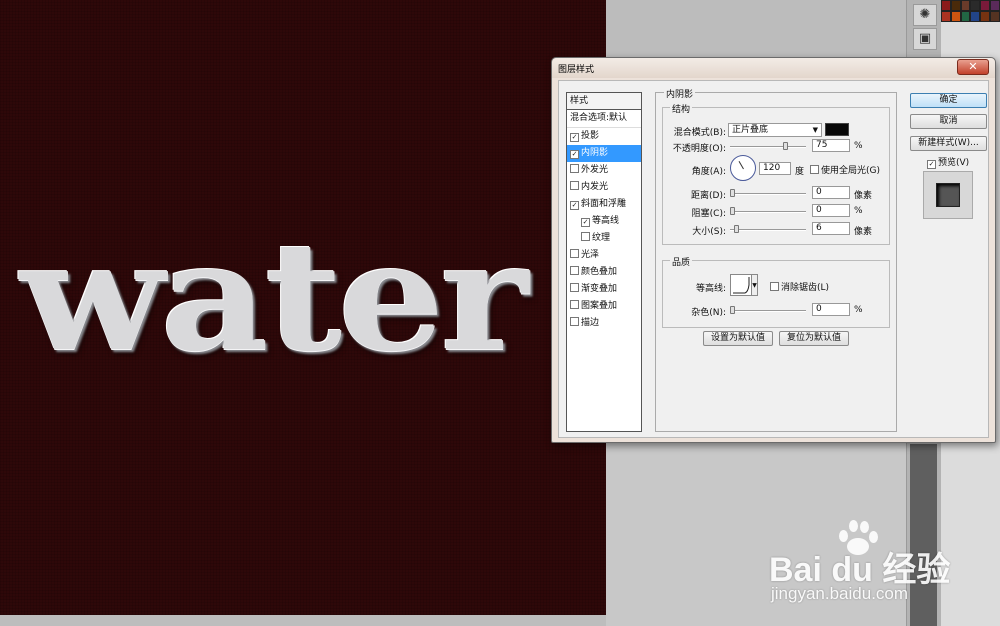 This screenshot has height=626, width=1000. I want to click on style-item: ✓ 斜面和浮雕, so click(604, 204).